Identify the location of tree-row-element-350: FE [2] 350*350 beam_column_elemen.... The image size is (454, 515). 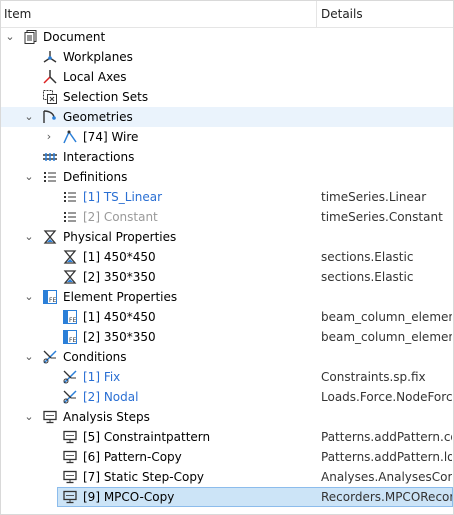
(227, 337).